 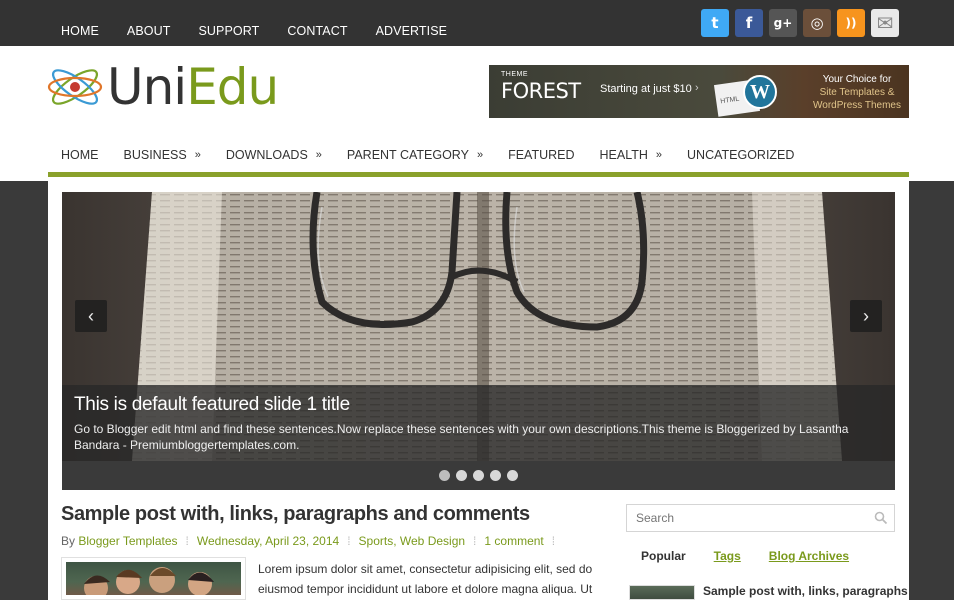 What do you see at coordinates (663, 556) in the screenshot?
I see `tab-popular: Popular` at bounding box center [663, 556].